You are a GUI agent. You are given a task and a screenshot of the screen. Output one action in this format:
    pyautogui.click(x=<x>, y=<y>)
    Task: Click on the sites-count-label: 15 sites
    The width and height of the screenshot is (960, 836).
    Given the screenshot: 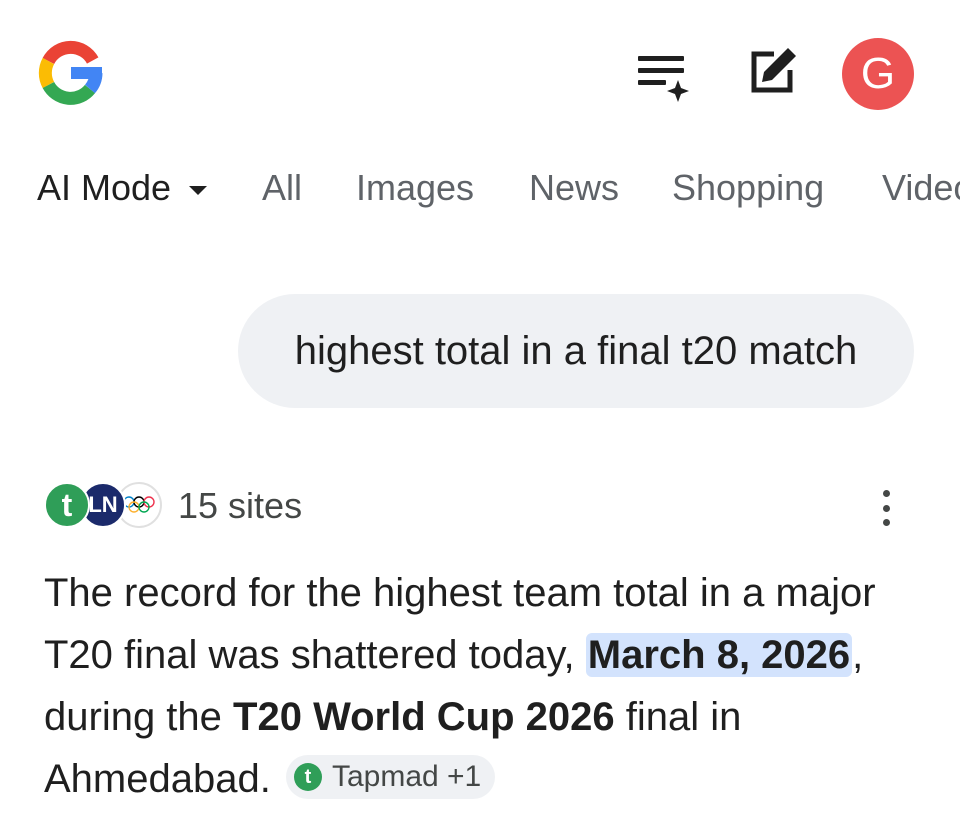 What is the action you would take?
    pyautogui.click(x=240, y=506)
    